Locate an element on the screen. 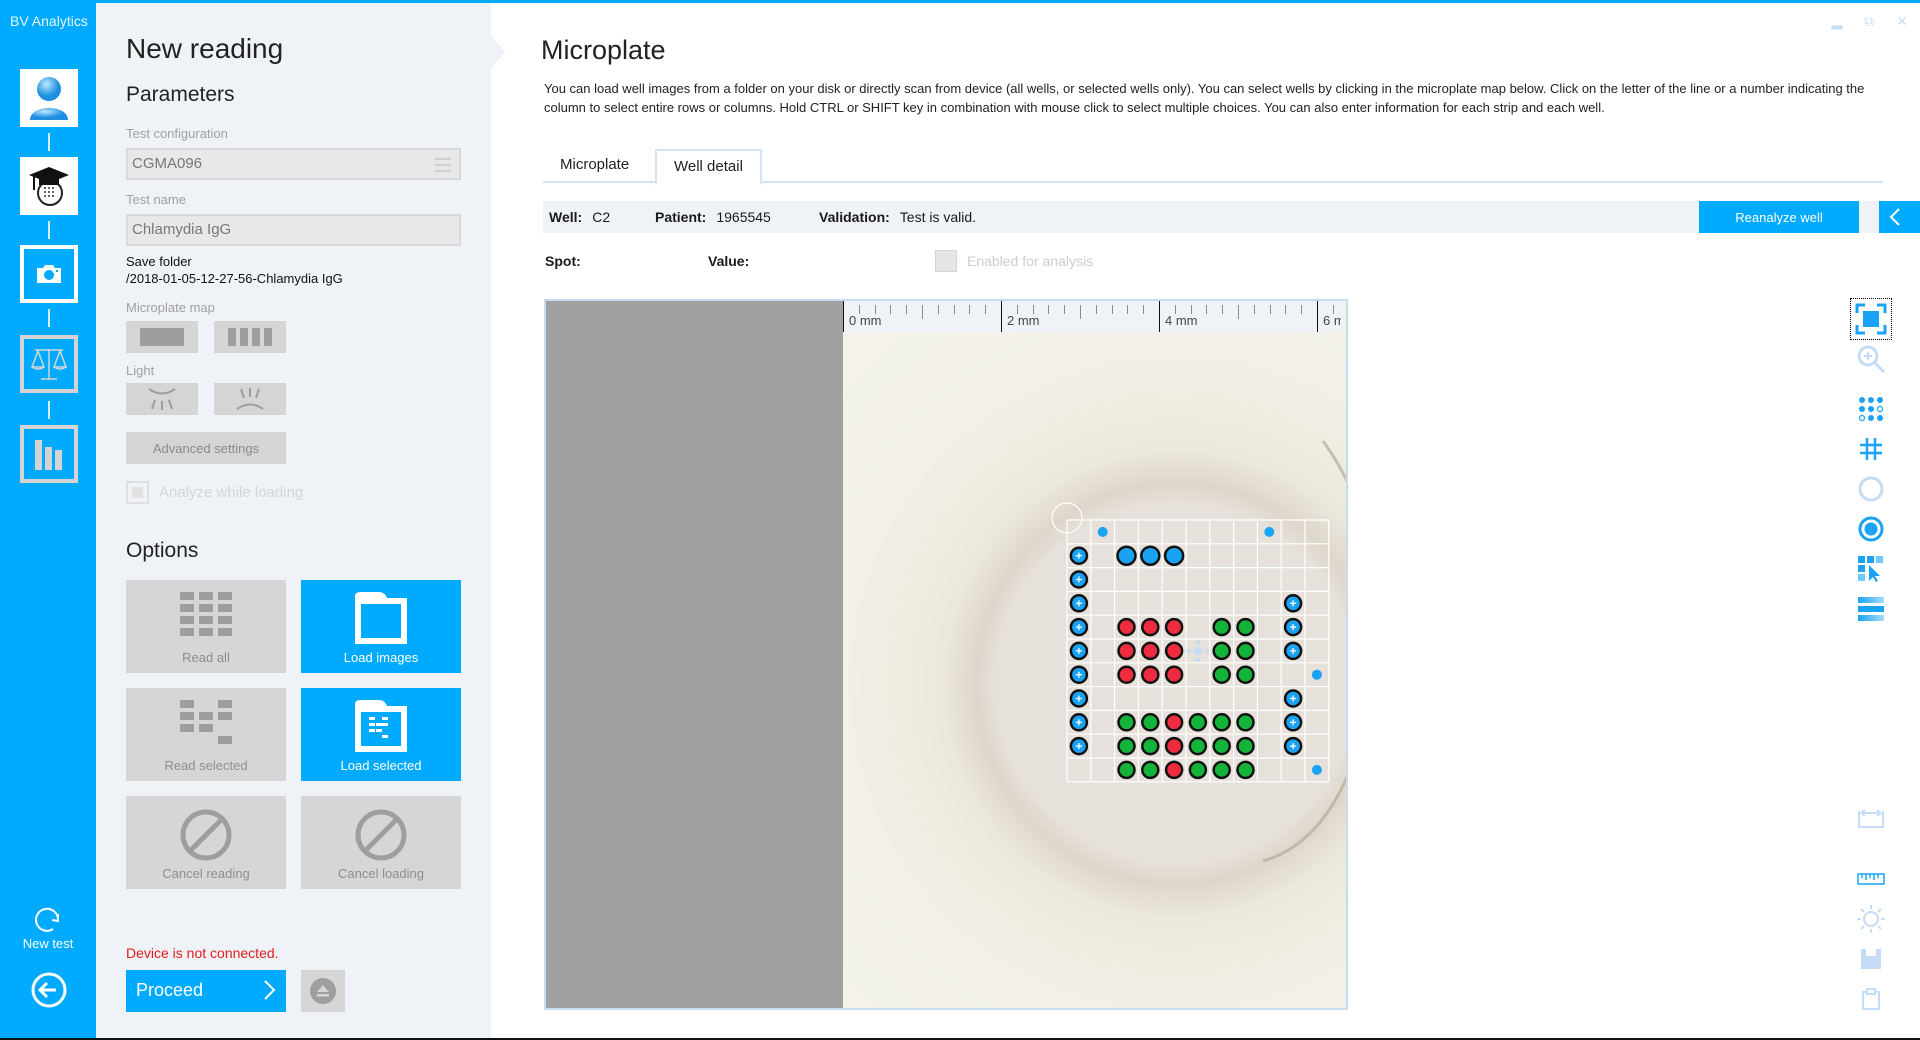 This screenshot has height=1040, width=1920. scales-icon is located at coordinates (49, 364).